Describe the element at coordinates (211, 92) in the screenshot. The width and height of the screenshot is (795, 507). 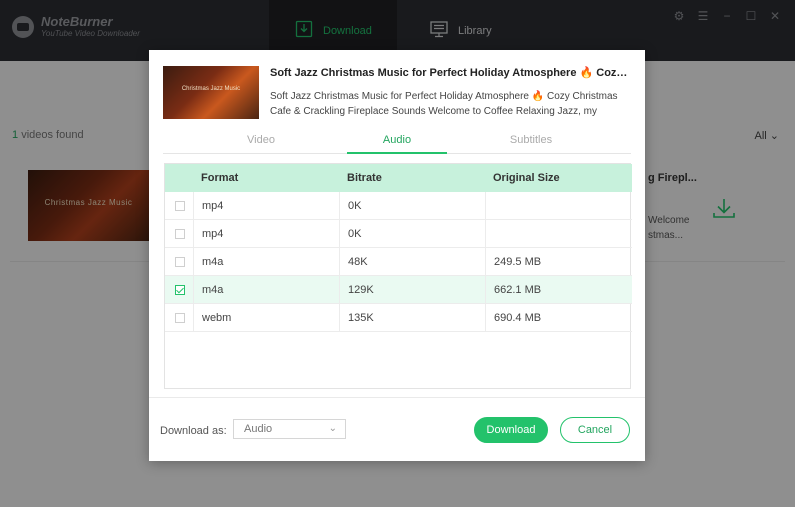
I see `dialog-video-thumbnail: Christmas Jazz Music` at that location.